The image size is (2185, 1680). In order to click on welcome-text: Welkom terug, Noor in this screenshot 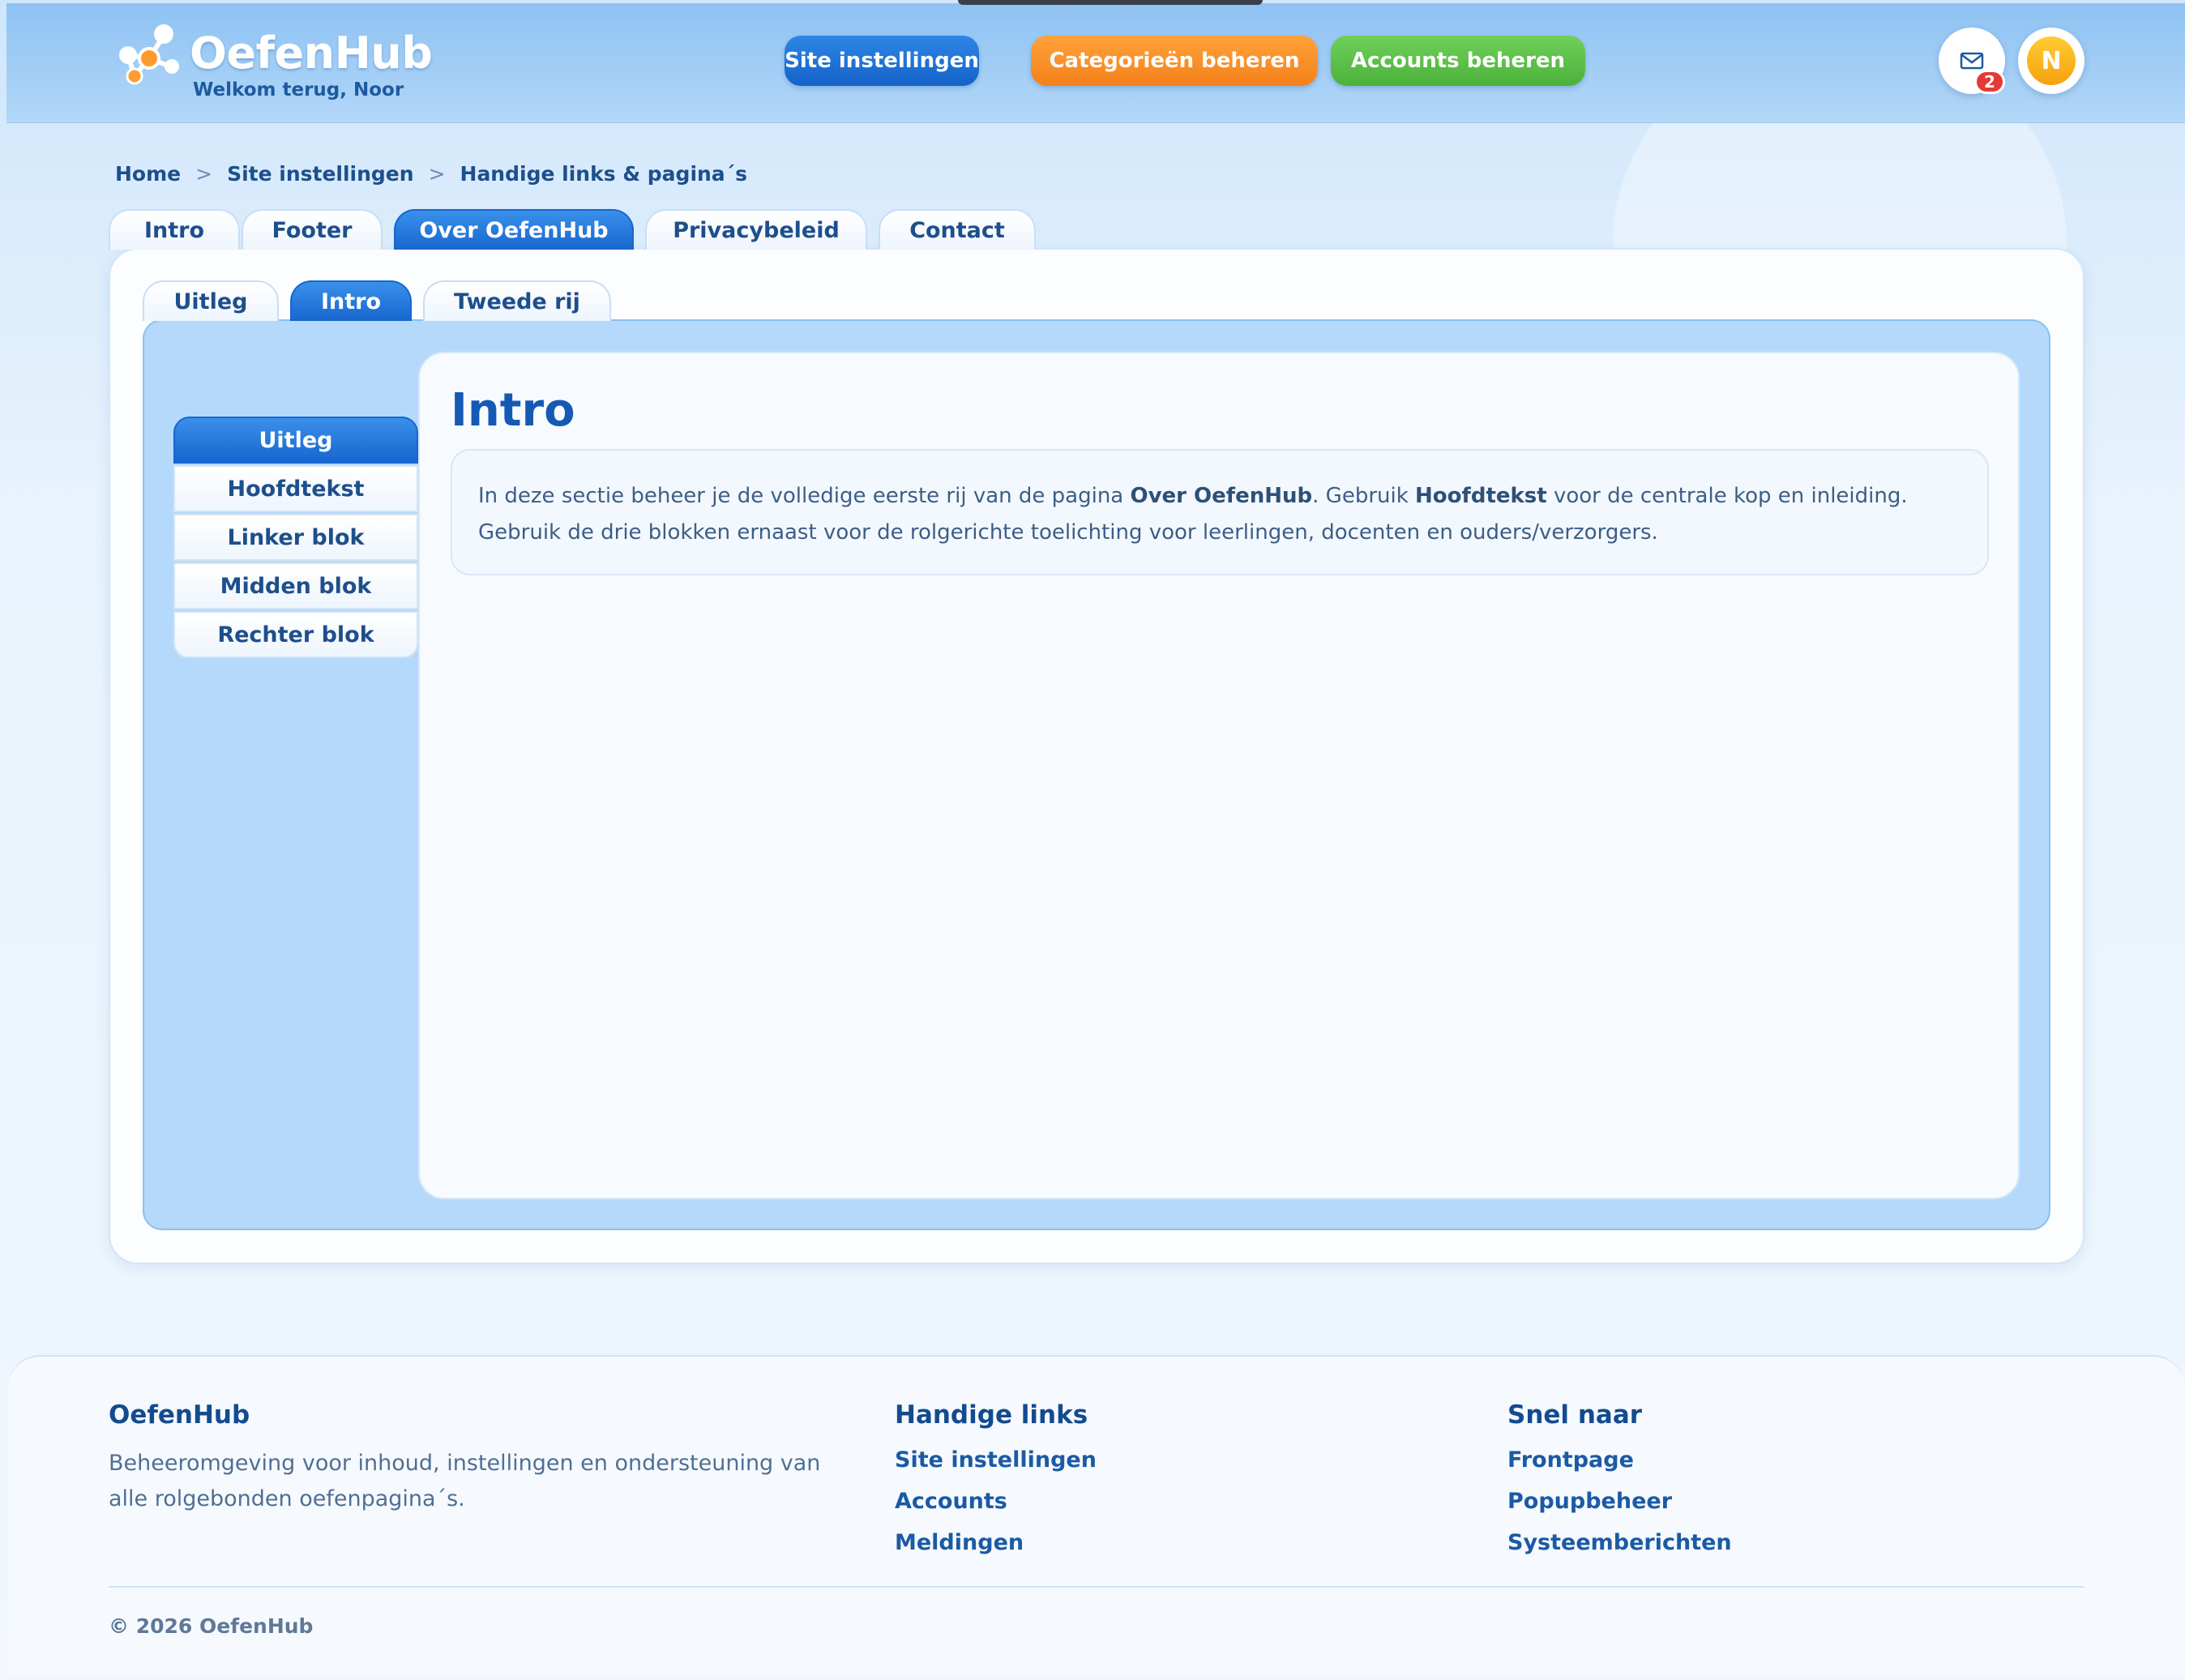, I will do `click(298, 89)`.